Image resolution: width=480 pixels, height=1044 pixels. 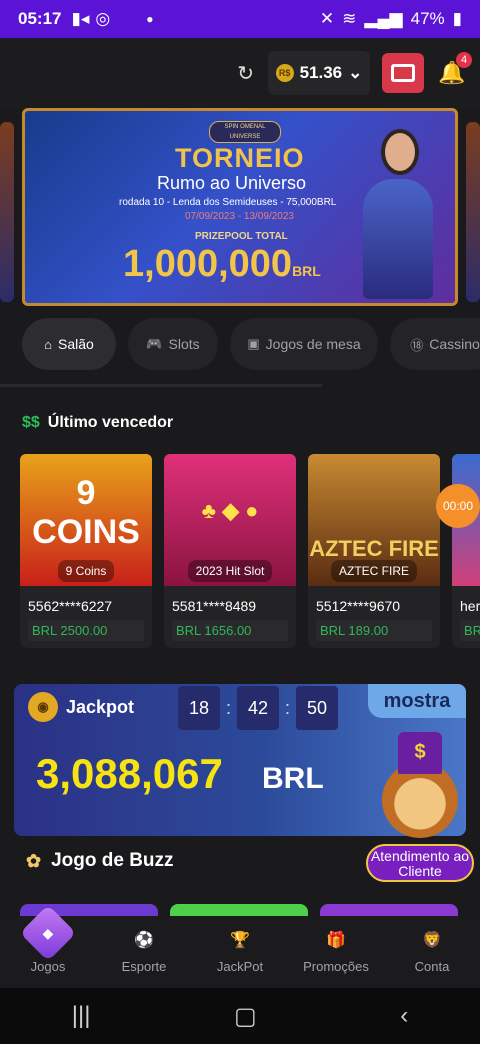 I want to click on chevron-down-icon: ⌄, so click(x=355, y=72).